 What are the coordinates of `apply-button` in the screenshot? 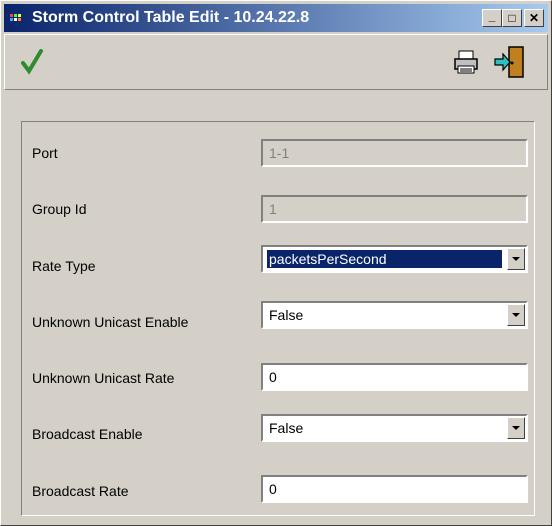 It's located at (32, 62).